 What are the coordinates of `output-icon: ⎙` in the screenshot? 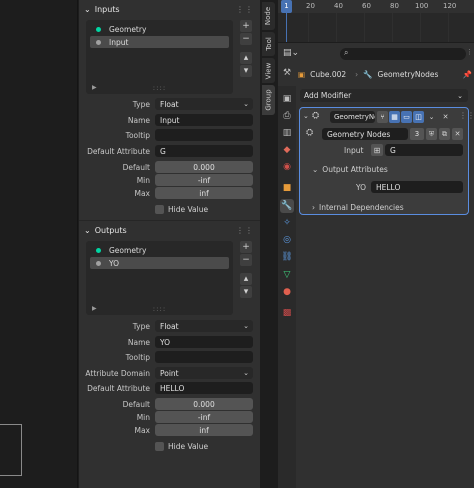 It's located at (287, 116).